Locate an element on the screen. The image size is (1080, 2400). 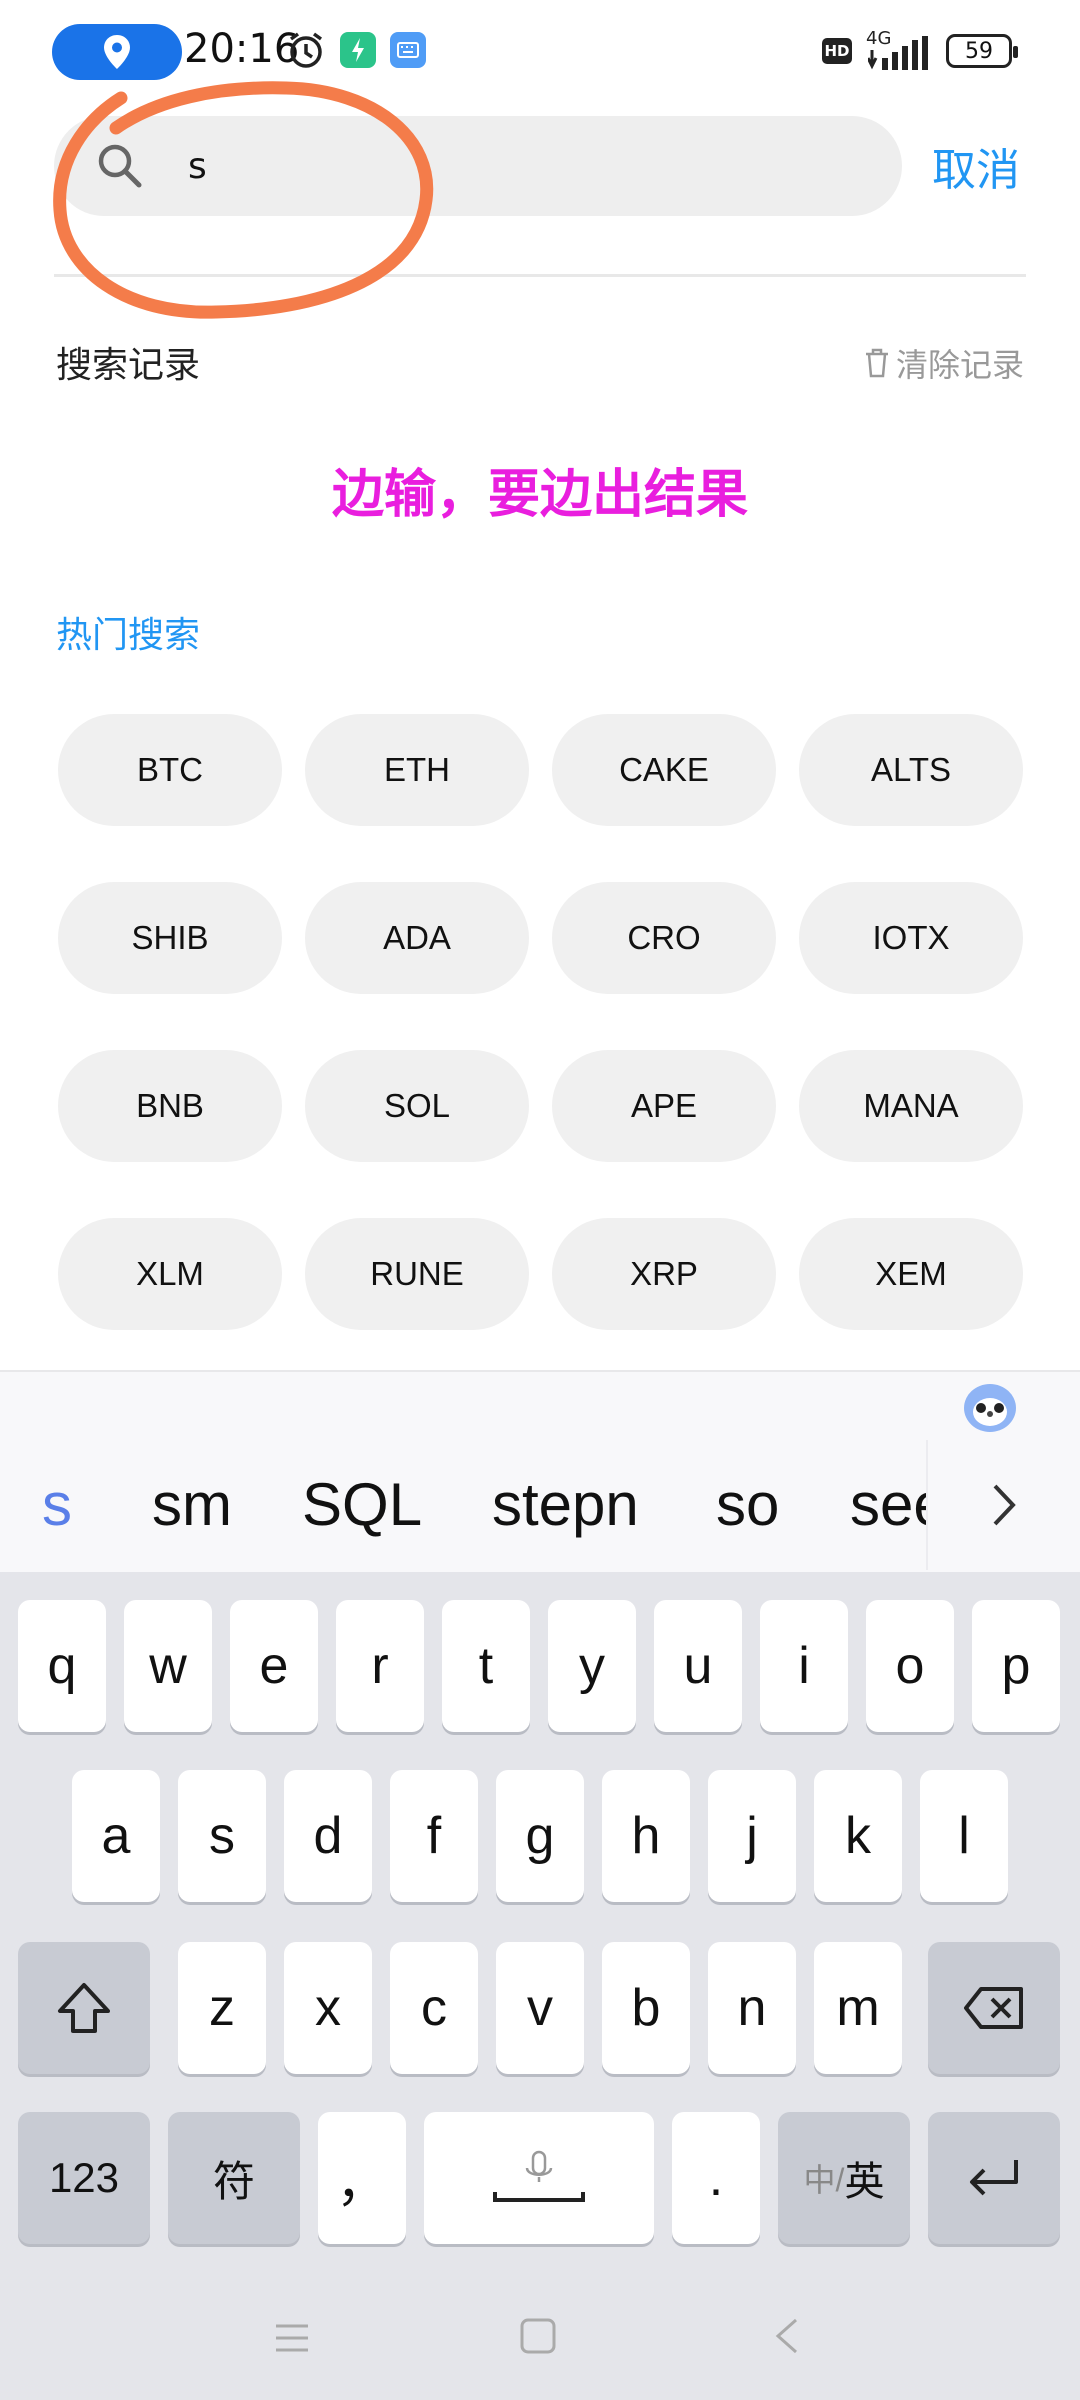
period-key: . is located at coordinates (716, 2178).